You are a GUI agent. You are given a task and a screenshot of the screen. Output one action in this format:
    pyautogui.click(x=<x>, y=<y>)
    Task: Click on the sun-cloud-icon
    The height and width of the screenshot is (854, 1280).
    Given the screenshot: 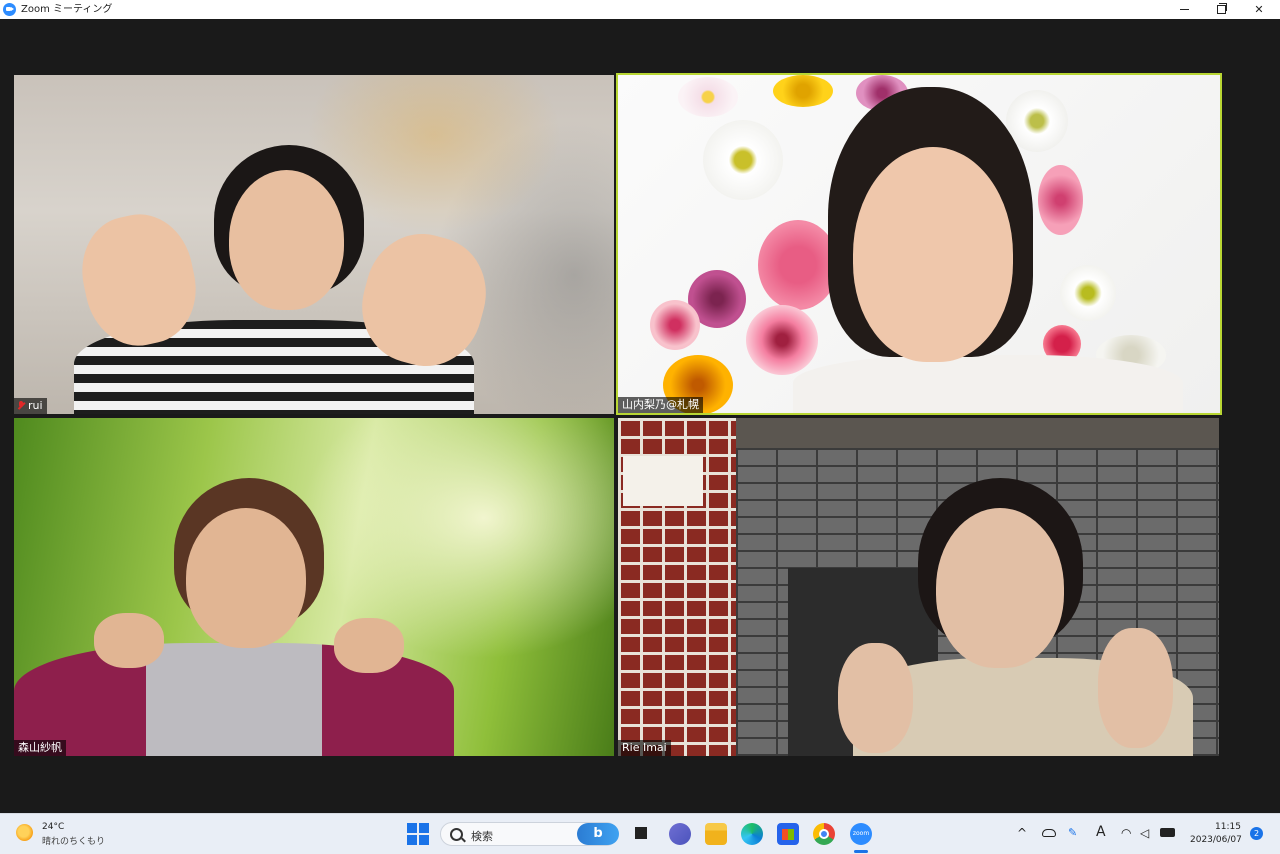 What is the action you would take?
    pyautogui.click(x=24, y=832)
    